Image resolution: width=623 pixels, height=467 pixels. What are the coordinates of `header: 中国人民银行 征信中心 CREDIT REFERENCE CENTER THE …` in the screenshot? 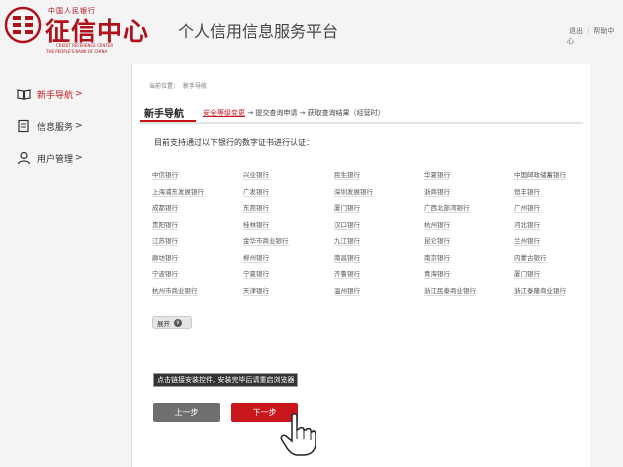 It's located at (311, 31).